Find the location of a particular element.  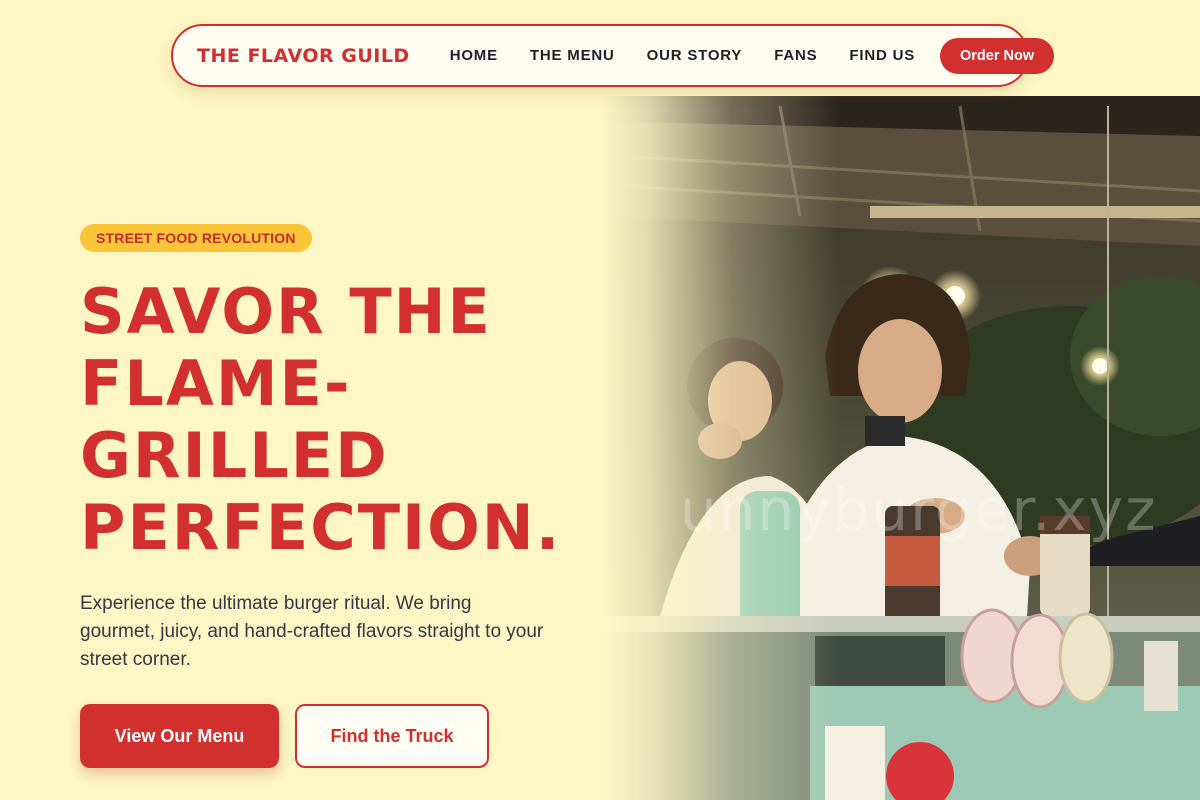

brand-logo: THE FLAVOR GUILD is located at coordinates (303, 56).